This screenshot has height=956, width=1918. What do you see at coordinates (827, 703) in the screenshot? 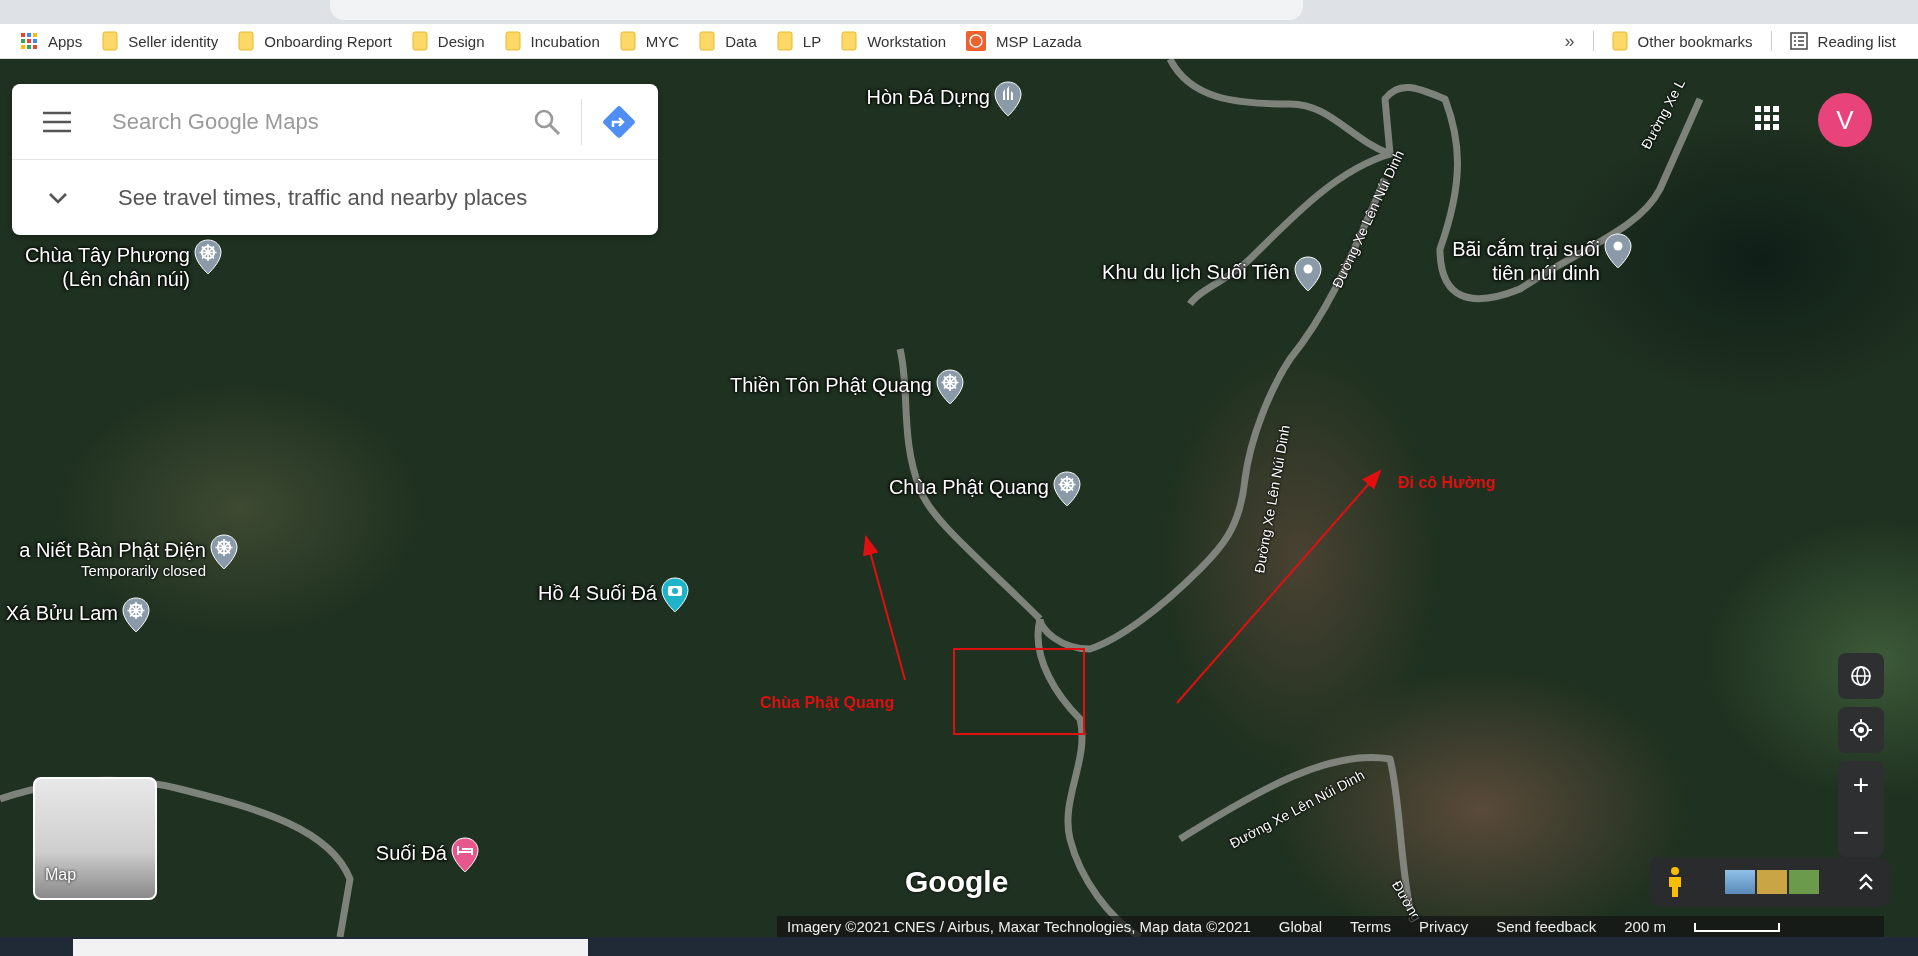
I see `annotation-label: Chùa Phật Quang` at bounding box center [827, 703].